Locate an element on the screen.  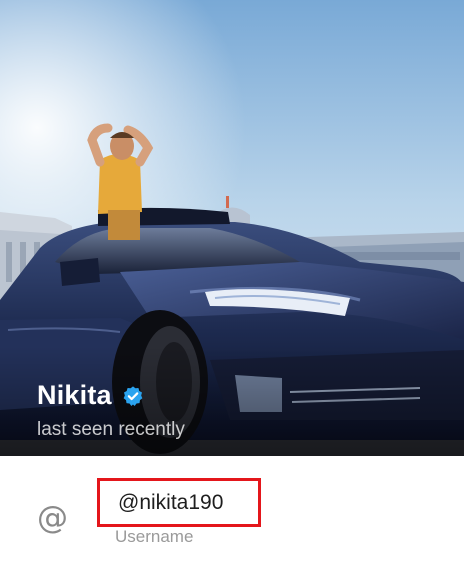
at-icon: @ is located at coordinates (52, 518).